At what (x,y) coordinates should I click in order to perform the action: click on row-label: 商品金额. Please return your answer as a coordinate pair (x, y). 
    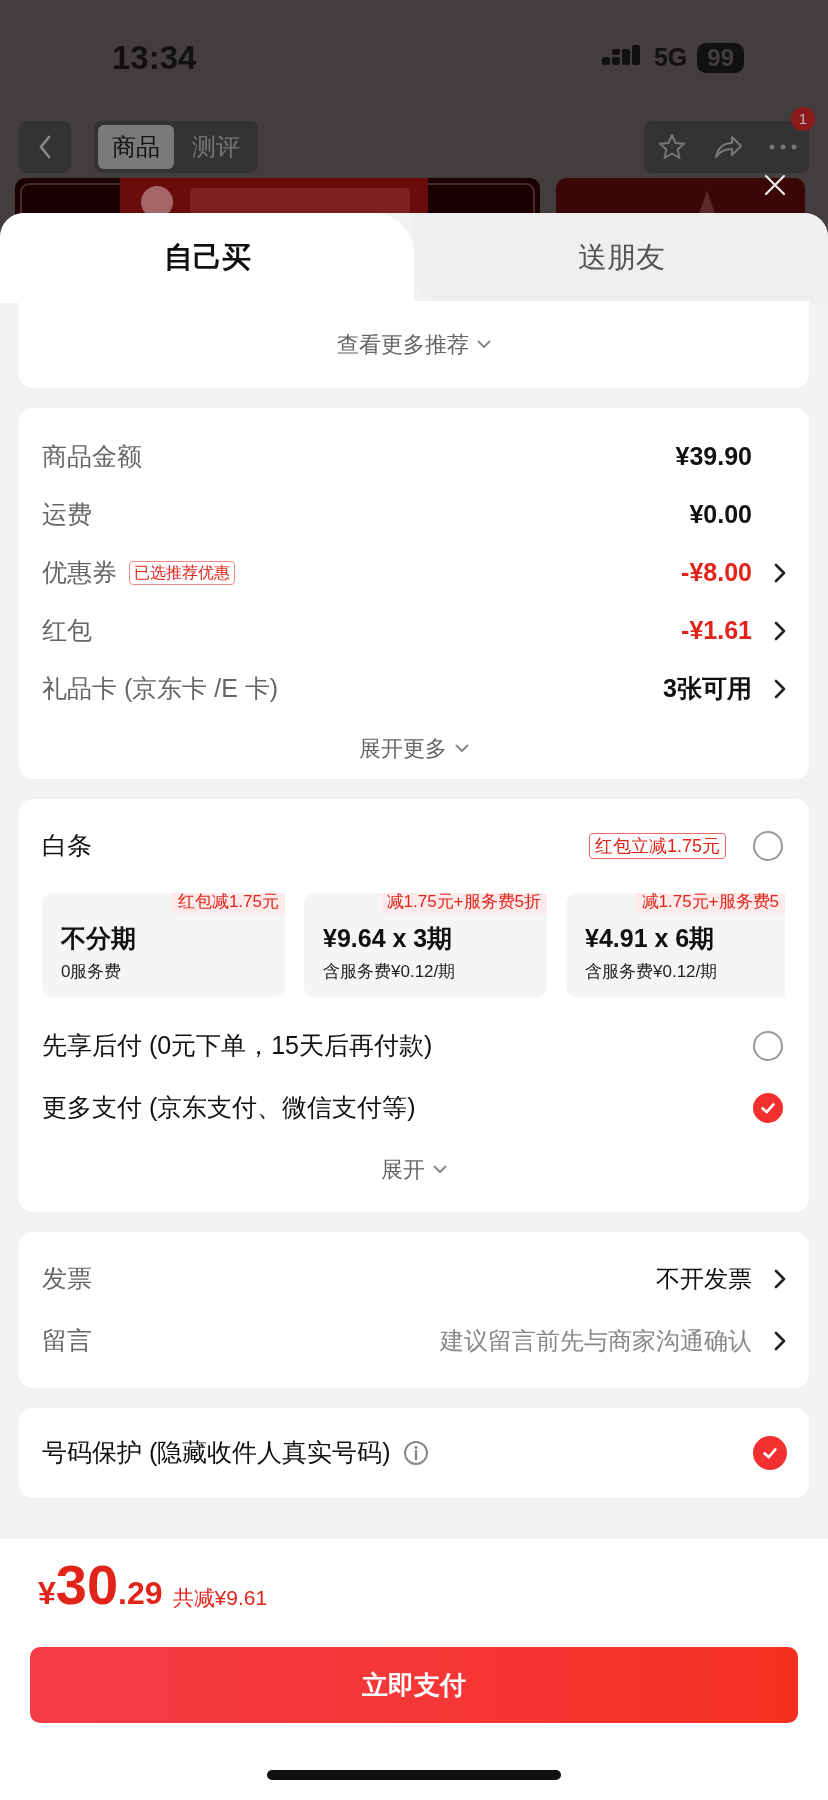
    Looking at the image, I should click on (92, 457).